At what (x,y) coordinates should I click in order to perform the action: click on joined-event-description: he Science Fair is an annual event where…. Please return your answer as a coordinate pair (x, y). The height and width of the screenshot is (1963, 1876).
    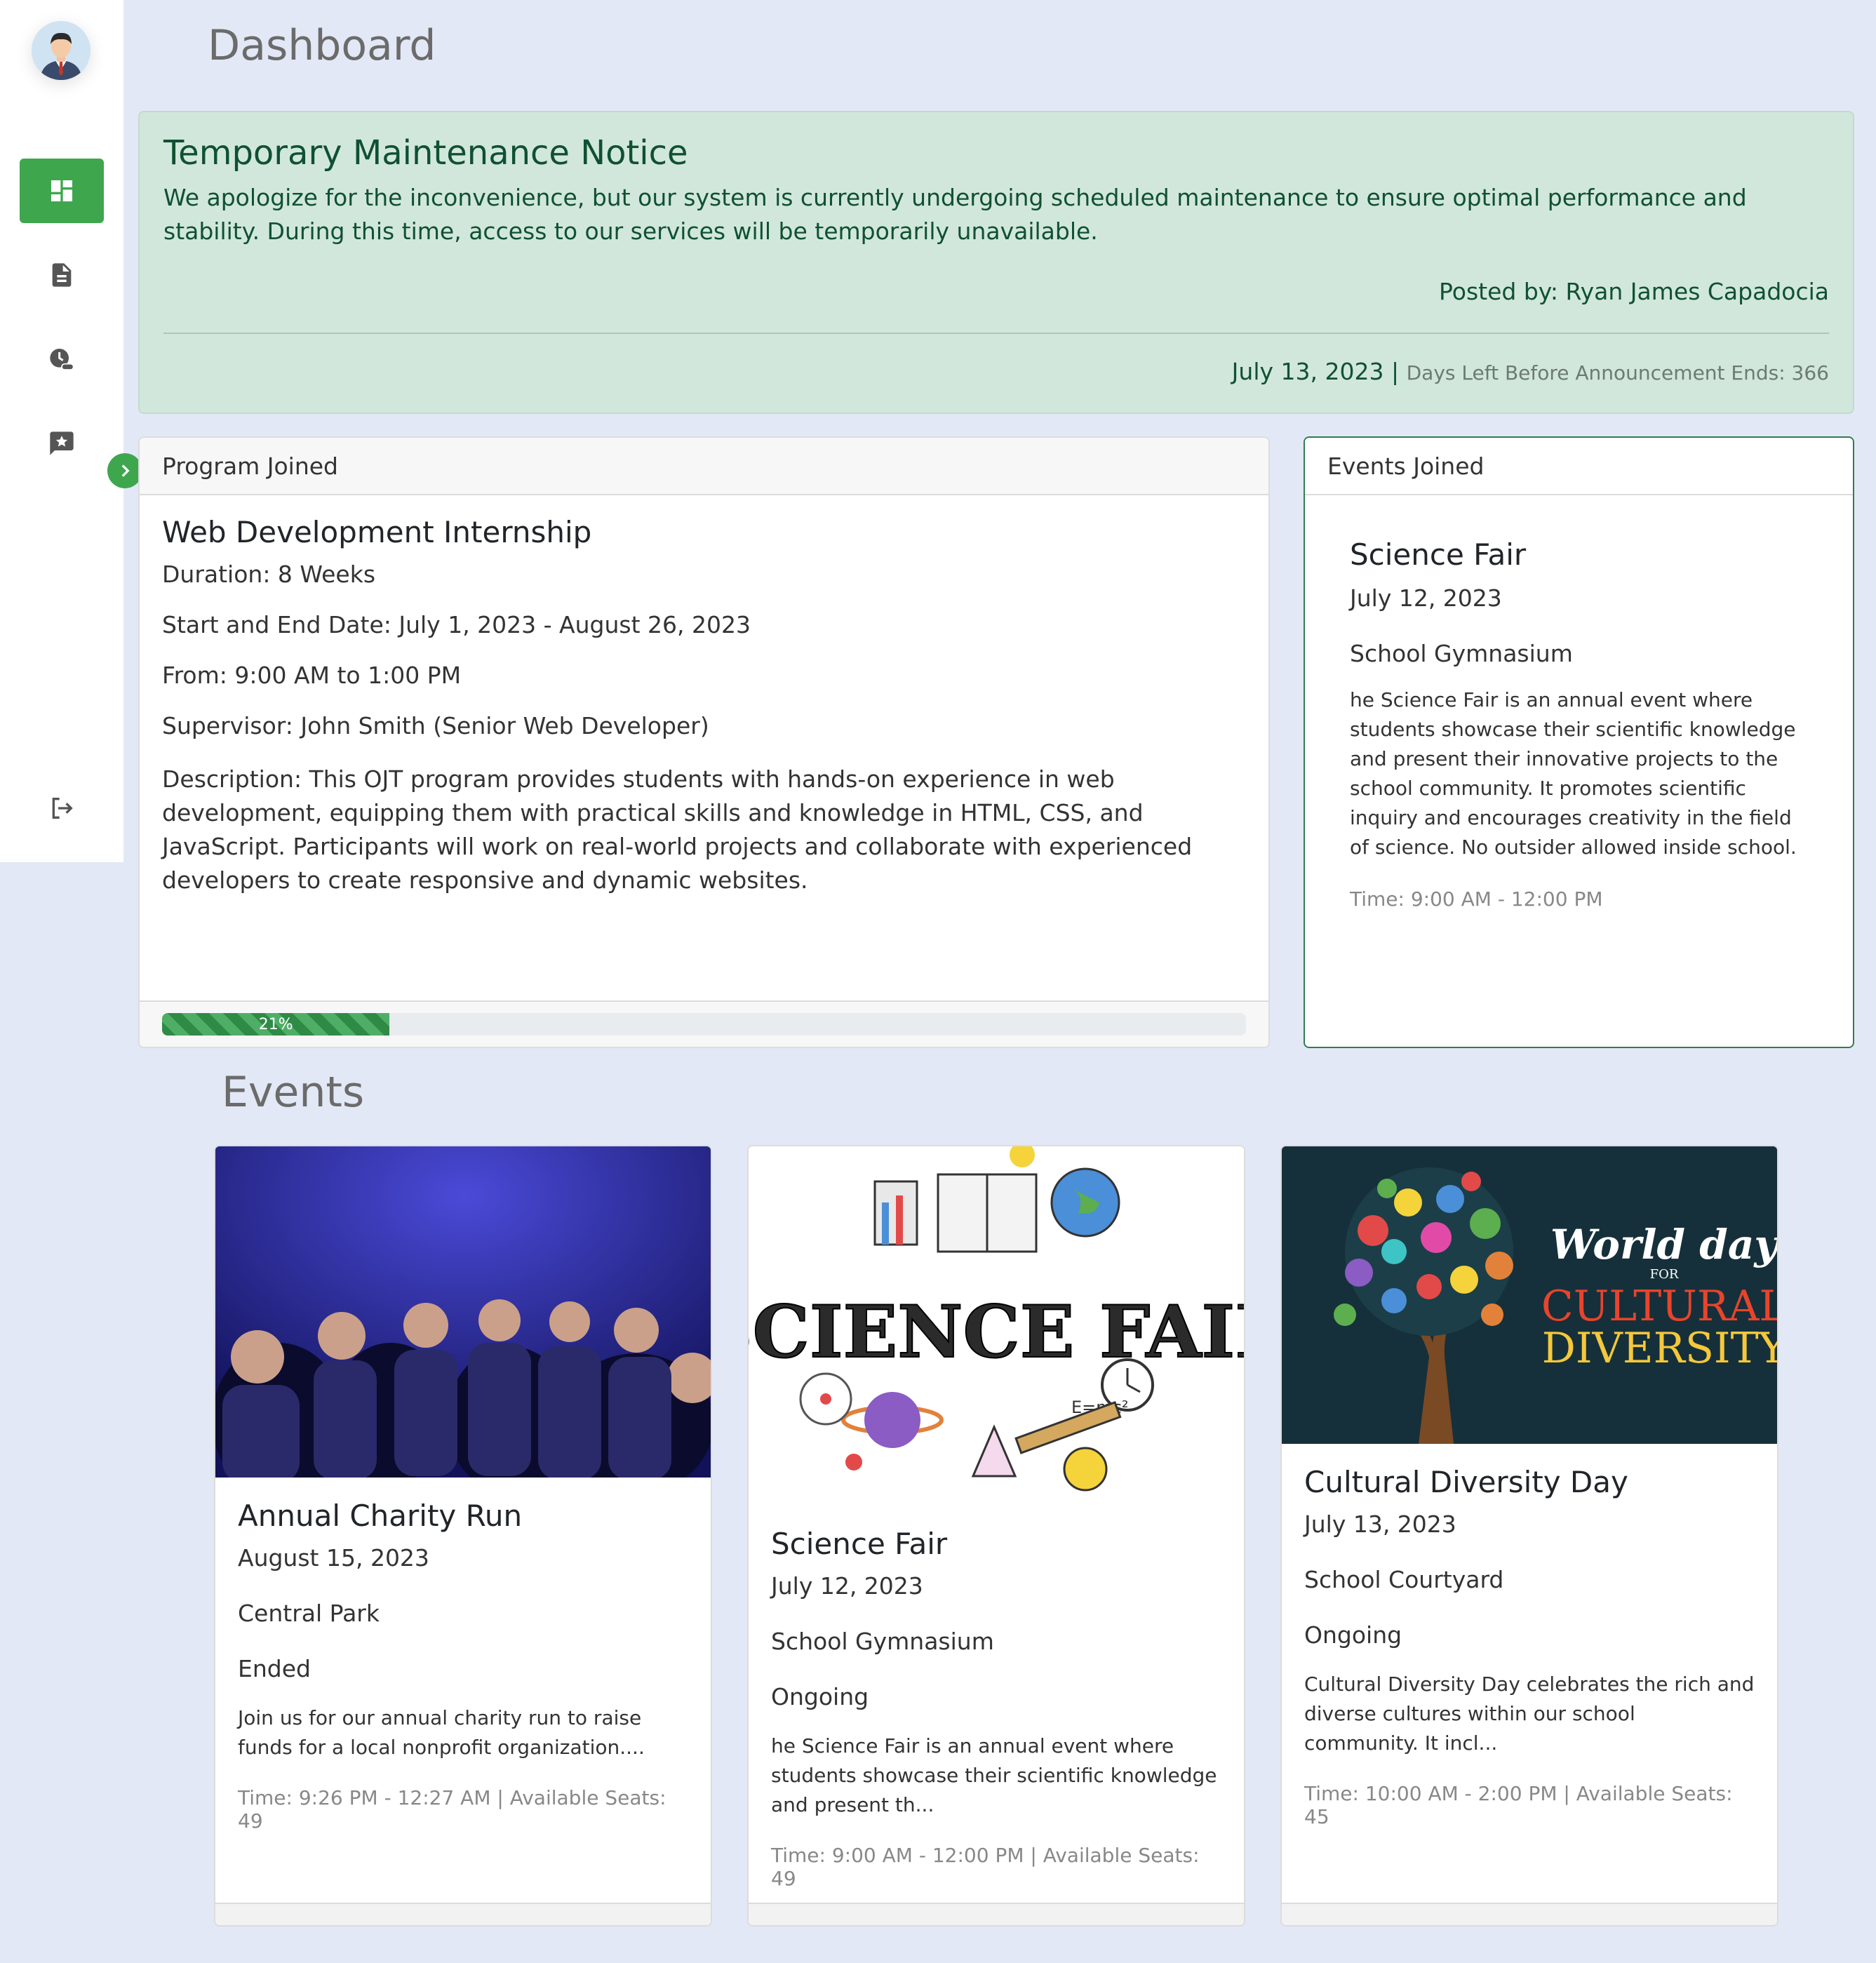
    Looking at the image, I should click on (1573, 773).